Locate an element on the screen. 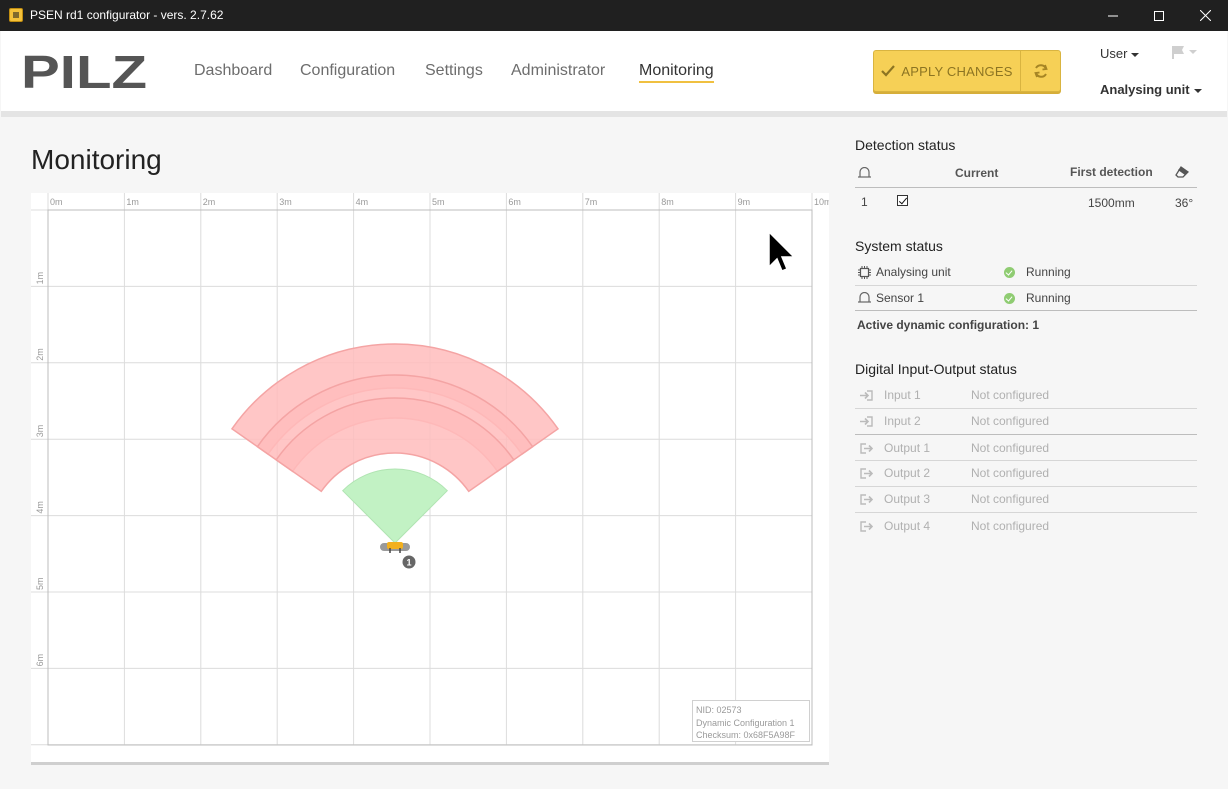 The image size is (1228, 789). analysing-unit-menu: Analysing unit is located at coordinates (1151, 89).